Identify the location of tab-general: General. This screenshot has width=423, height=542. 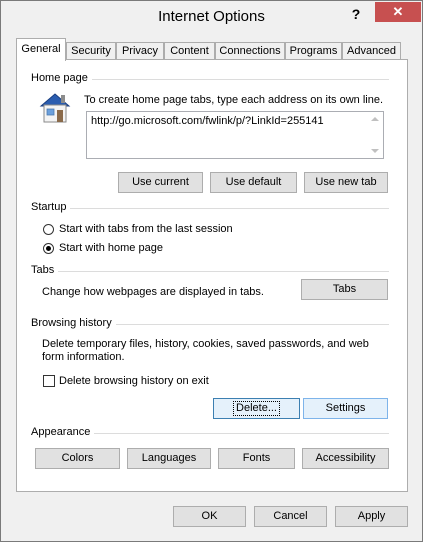
(41, 49).